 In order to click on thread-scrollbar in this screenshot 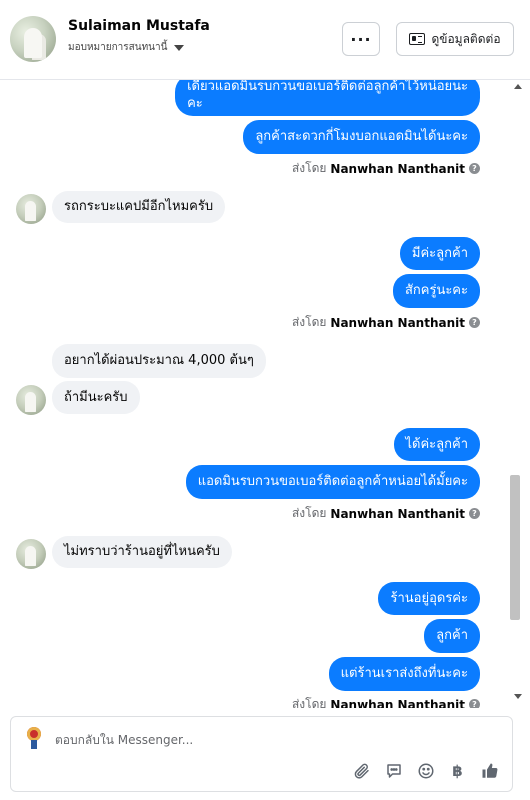, I will do `click(519, 394)`.